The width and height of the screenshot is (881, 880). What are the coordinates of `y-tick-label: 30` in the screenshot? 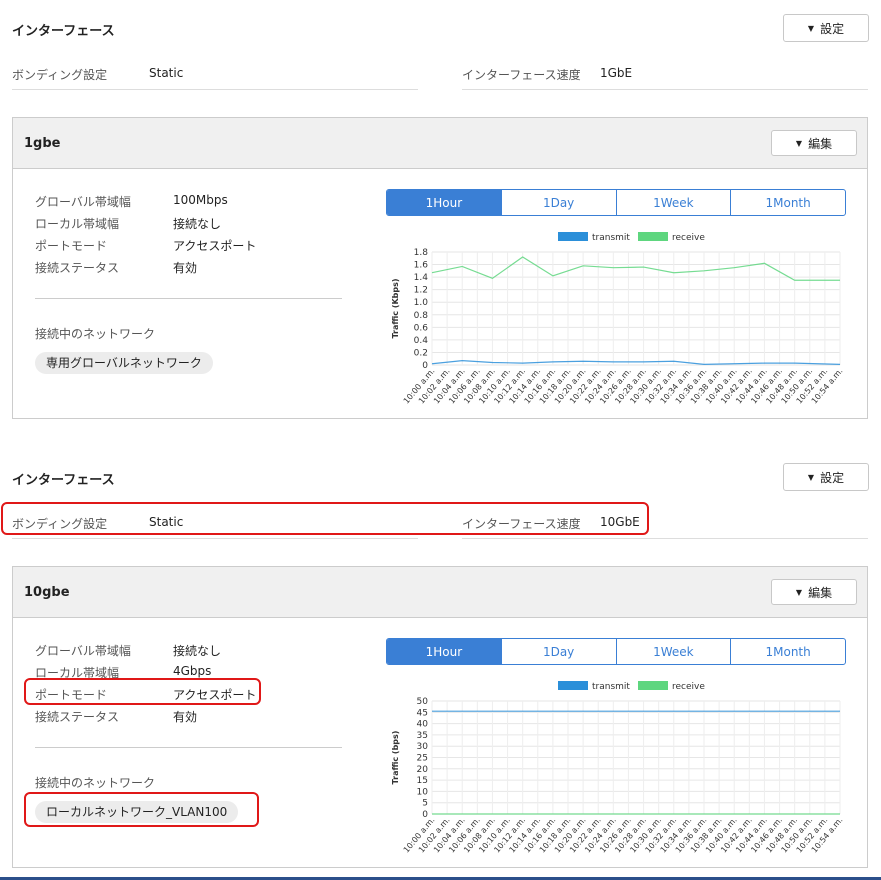 It's located at (423, 747).